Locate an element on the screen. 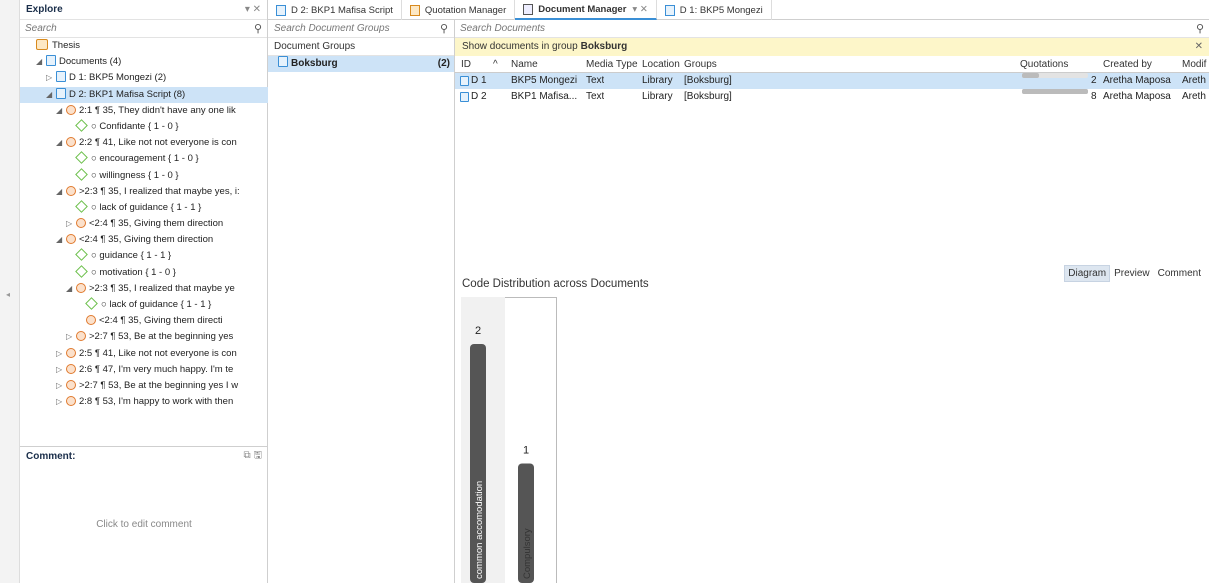 This screenshot has height=583, width=1209. tree-node-label: ○ motivation { 1 - 0 } is located at coordinates (133, 272).